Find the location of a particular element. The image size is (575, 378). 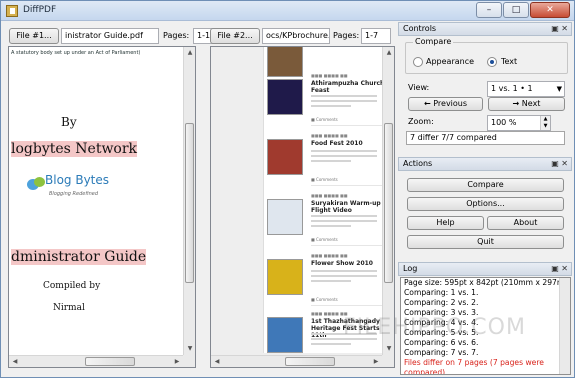

left-hscroll-thumb is located at coordinates (110, 361).